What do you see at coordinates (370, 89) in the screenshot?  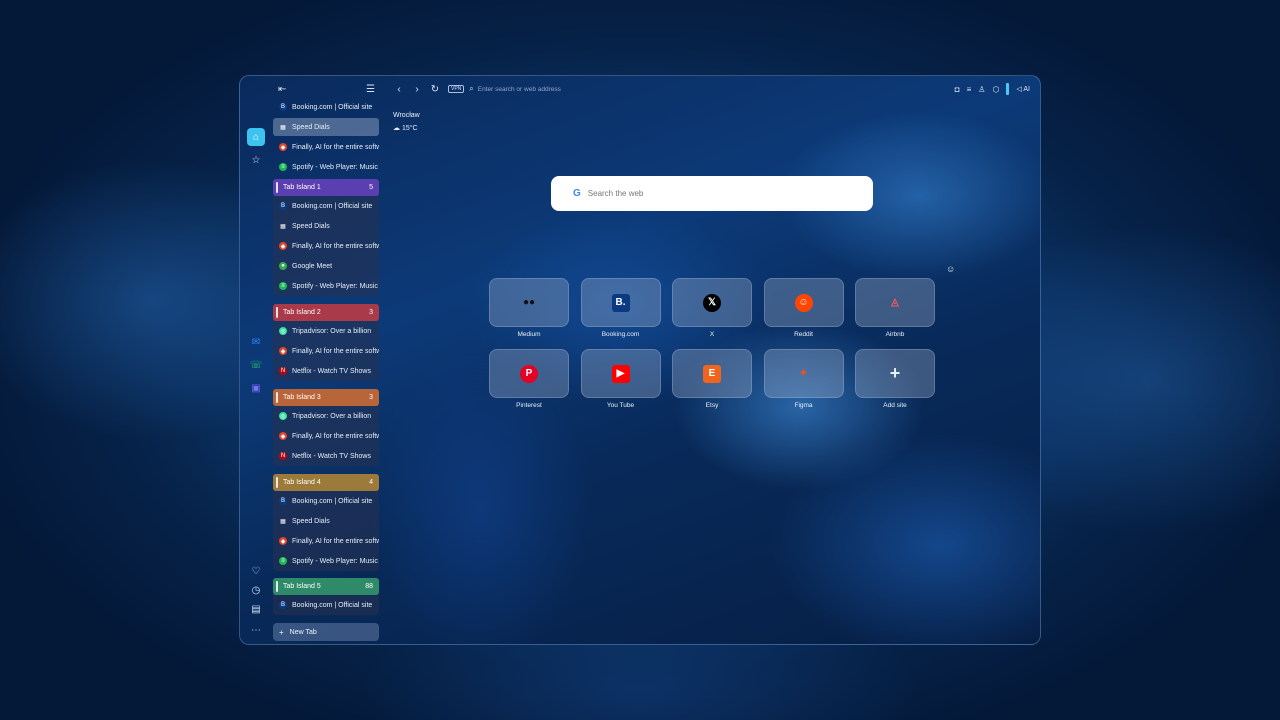 I see `tab-search-icon: ☰` at bounding box center [370, 89].